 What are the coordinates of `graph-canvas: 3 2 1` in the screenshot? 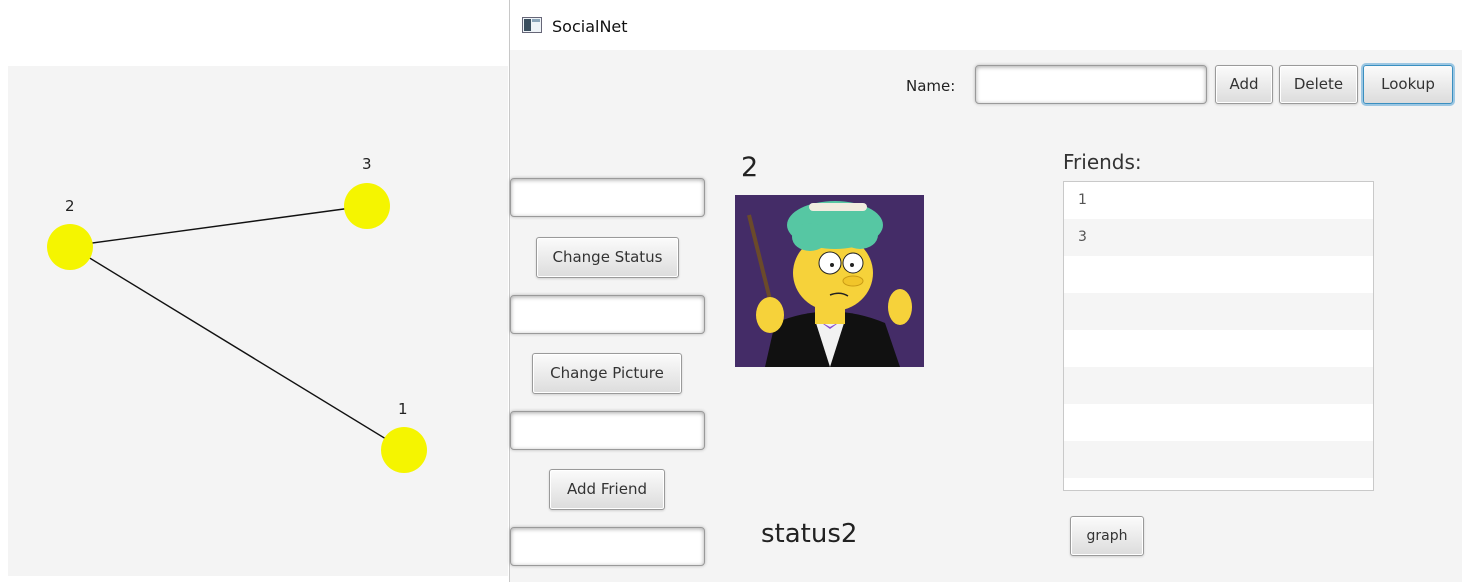 It's located at (237, 314).